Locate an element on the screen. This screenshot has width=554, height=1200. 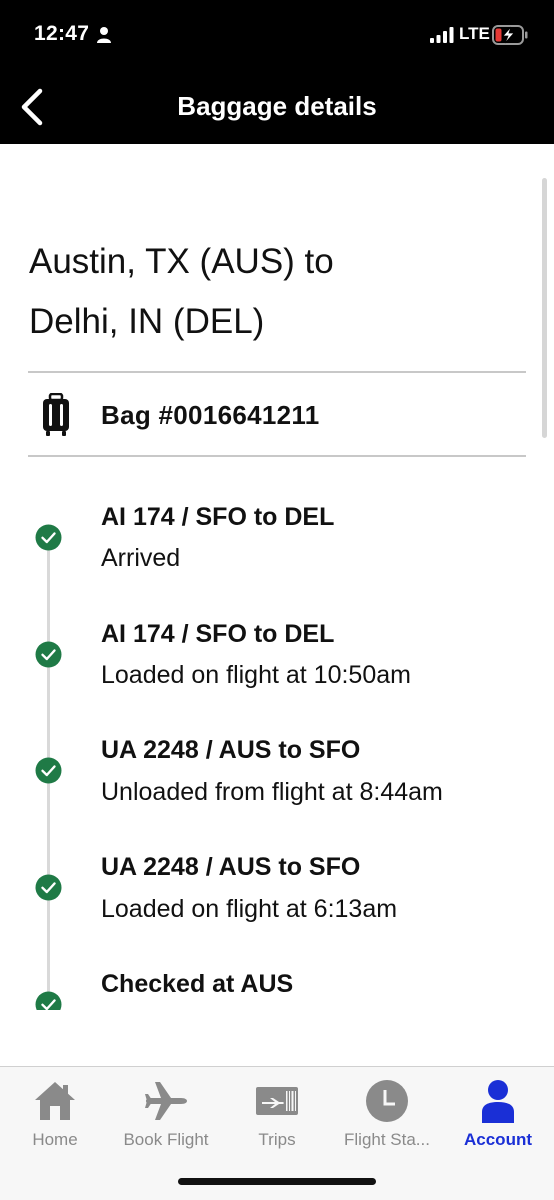
page-title: Baggage details is located at coordinates (277, 106).